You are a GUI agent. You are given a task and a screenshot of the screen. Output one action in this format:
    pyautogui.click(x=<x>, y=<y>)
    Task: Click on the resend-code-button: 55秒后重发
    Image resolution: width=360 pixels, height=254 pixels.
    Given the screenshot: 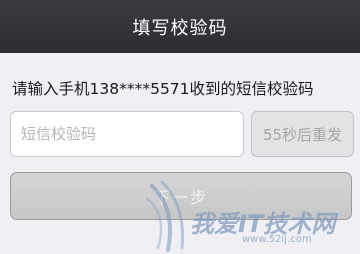 What is the action you would take?
    pyautogui.click(x=302, y=134)
    